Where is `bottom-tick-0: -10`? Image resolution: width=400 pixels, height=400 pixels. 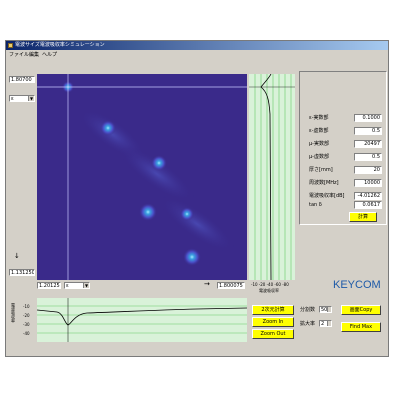
bottom-tick-0: -10 is located at coordinates (26, 306).